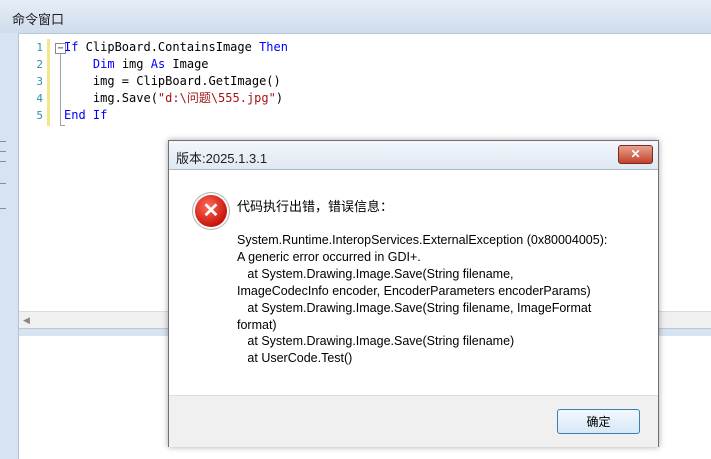 The height and width of the screenshot is (459, 711). Describe the element at coordinates (355, 17) in the screenshot. I see `window-titlebar: 命令窗口` at that location.